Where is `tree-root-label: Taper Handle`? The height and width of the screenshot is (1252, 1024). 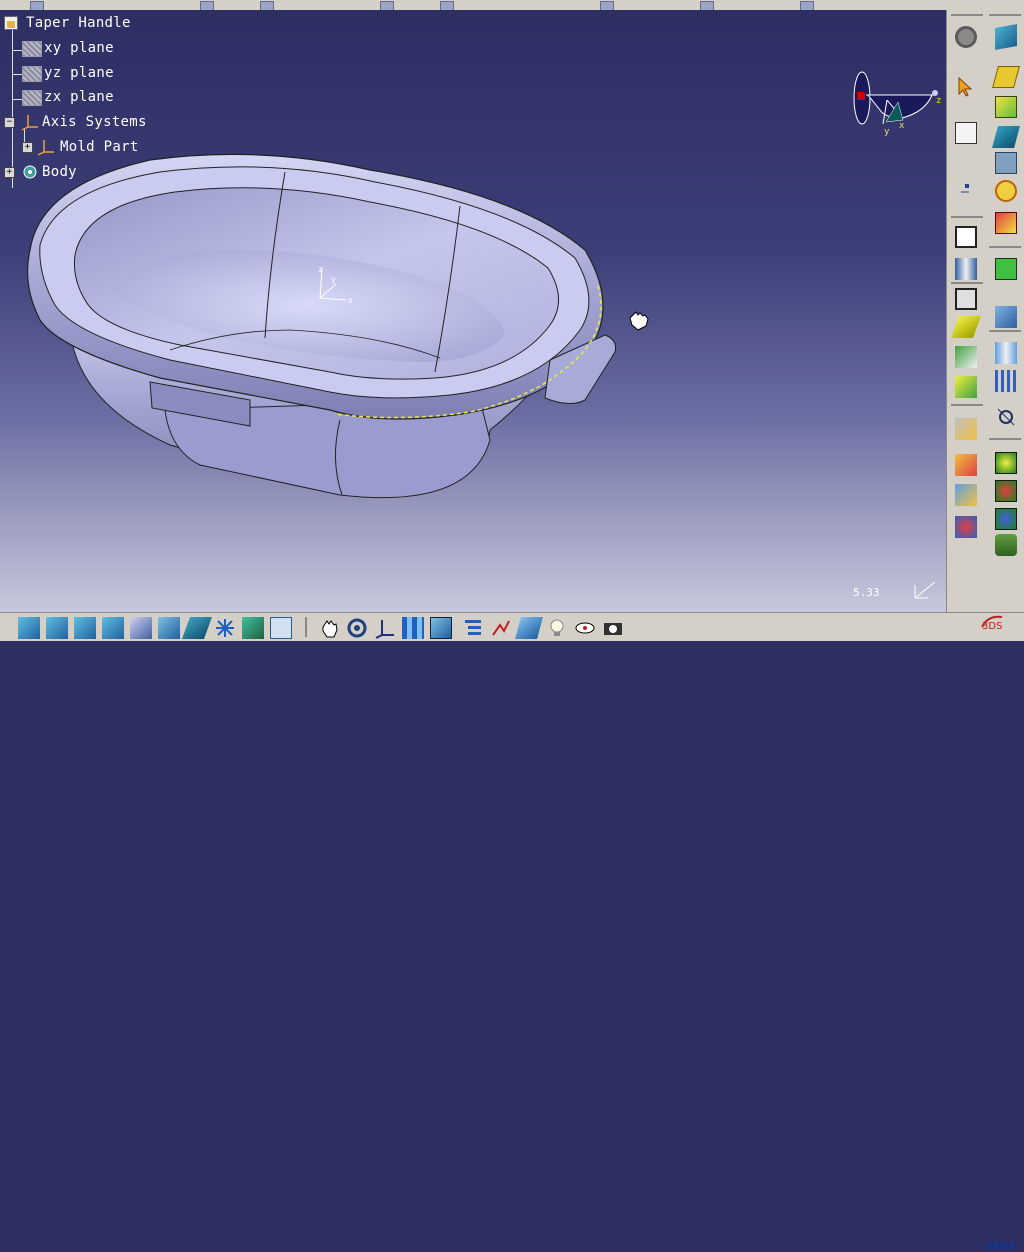
tree-root-label: Taper Handle is located at coordinates (78, 23).